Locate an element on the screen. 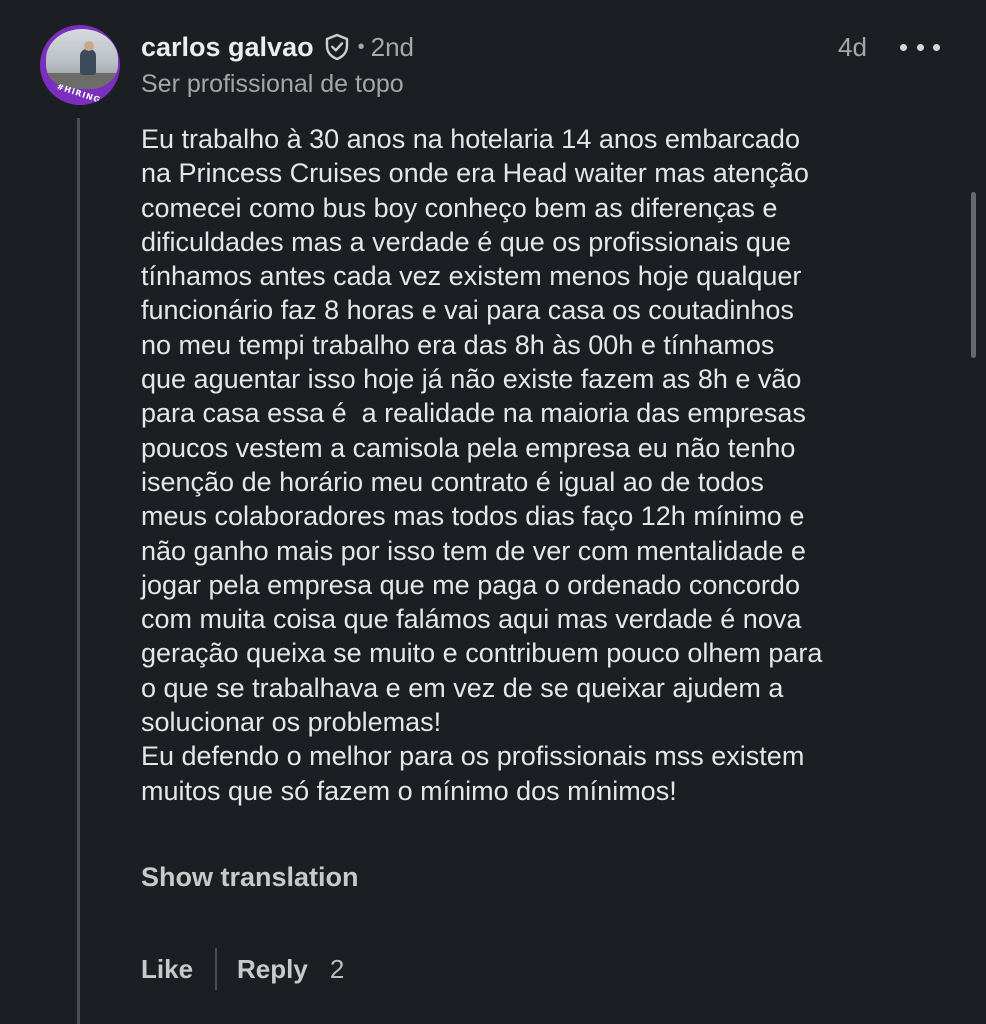 The width and height of the screenshot is (986, 1024). author-name: carlos galvao is located at coordinates (227, 47).